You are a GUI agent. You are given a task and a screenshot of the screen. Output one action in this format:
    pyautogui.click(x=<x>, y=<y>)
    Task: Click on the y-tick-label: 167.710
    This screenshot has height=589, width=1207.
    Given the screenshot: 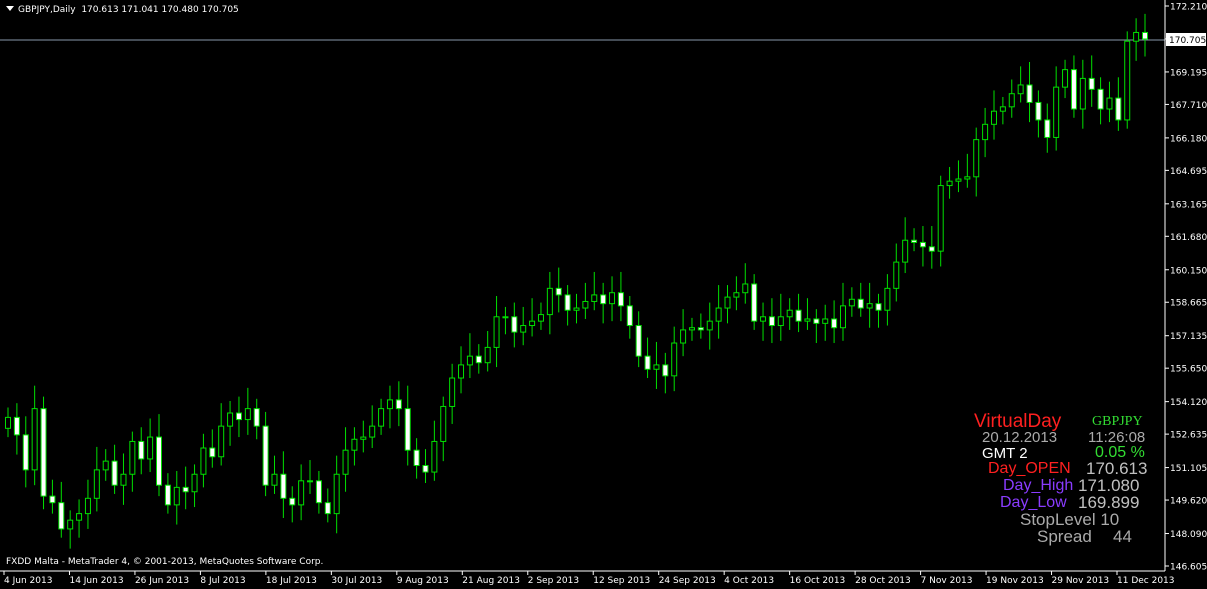 What is the action you would take?
    pyautogui.click(x=1188, y=106)
    